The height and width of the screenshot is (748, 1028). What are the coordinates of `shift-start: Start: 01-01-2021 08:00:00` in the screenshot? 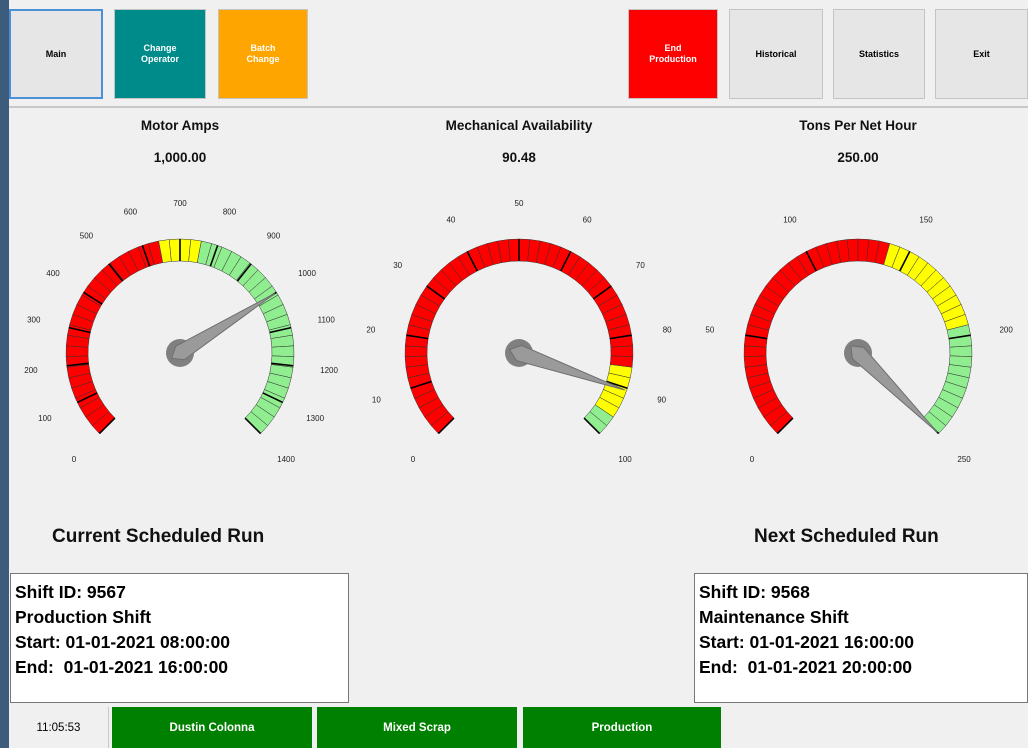 It's located at (122, 642).